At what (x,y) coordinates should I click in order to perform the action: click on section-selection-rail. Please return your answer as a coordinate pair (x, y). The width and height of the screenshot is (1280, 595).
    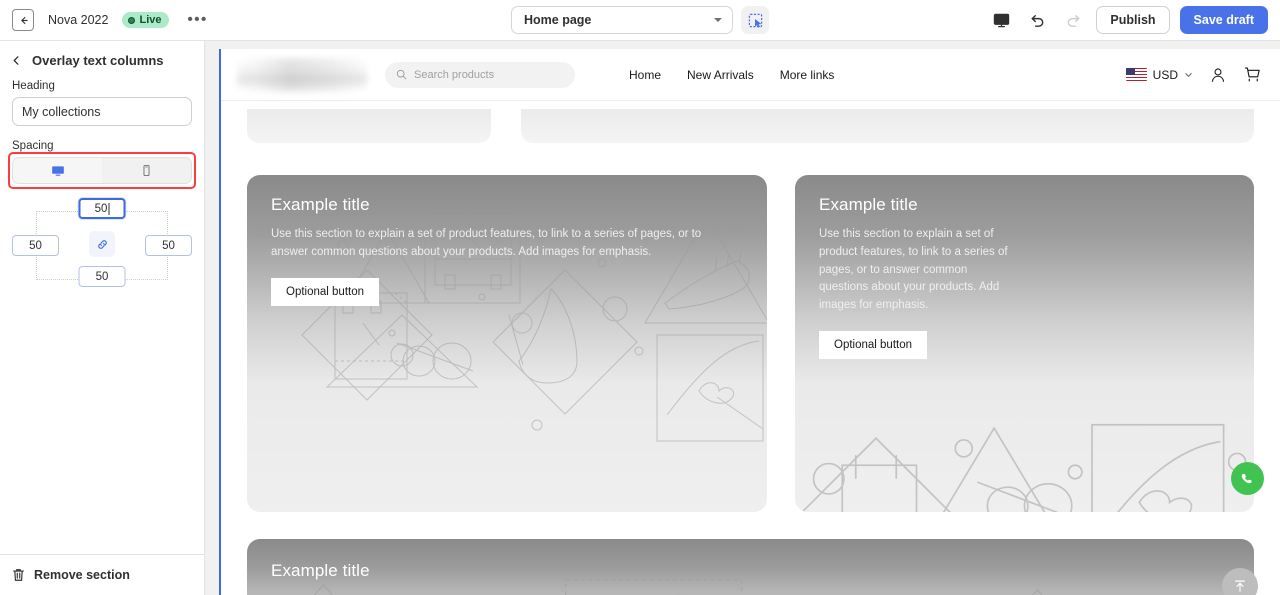
    Looking at the image, I should click on (220, 322).